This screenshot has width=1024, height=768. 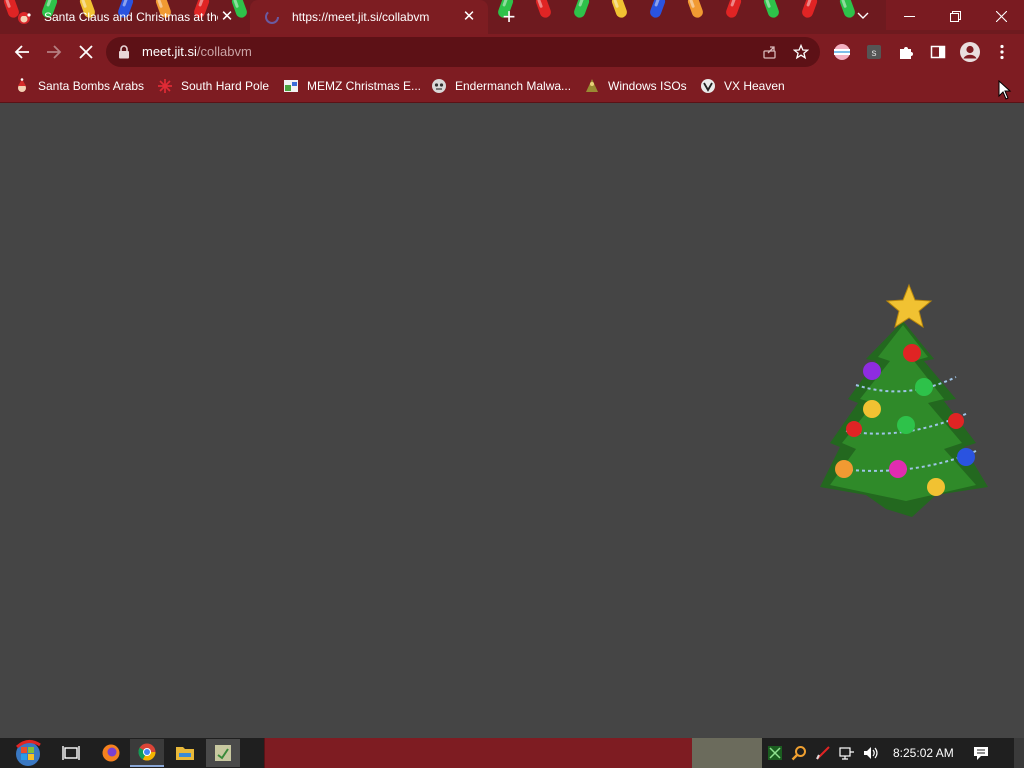 What do you see at coordinates (361, 17) in the screenshot?
I see `tab-title: https://meet.jit.si/collabvm` at bounding box center [361, 17].